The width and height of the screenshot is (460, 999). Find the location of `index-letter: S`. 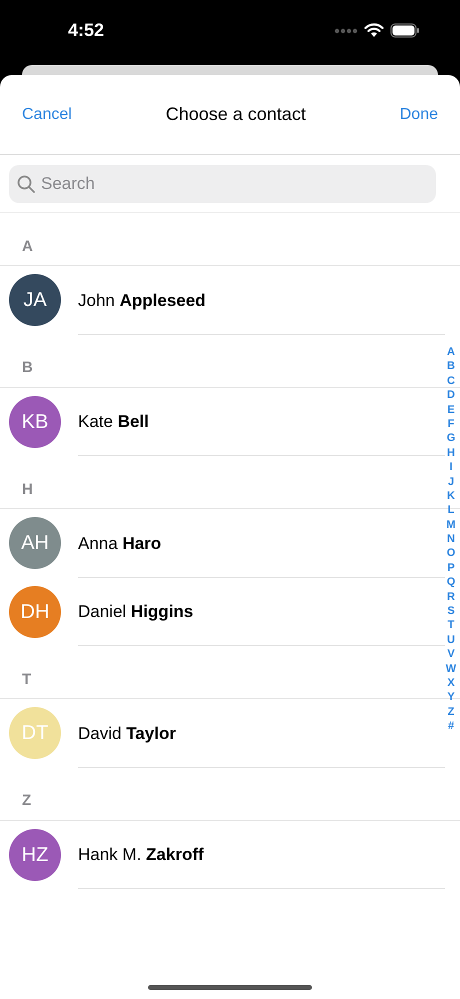

index-letter: S is located at coordinates (451, 611).